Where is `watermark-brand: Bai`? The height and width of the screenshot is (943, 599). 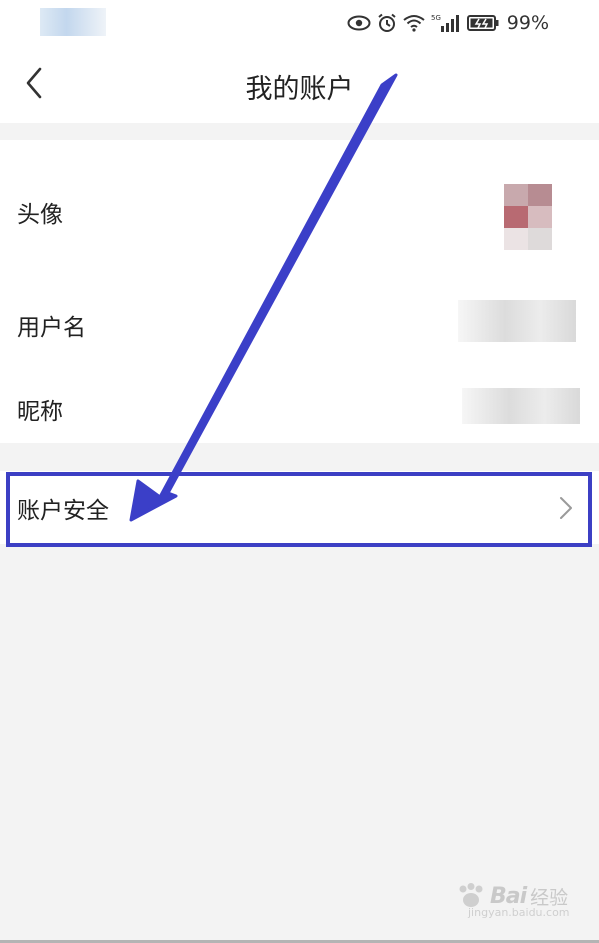 watermark-brand: Bai is located at coordinates (508, 896).